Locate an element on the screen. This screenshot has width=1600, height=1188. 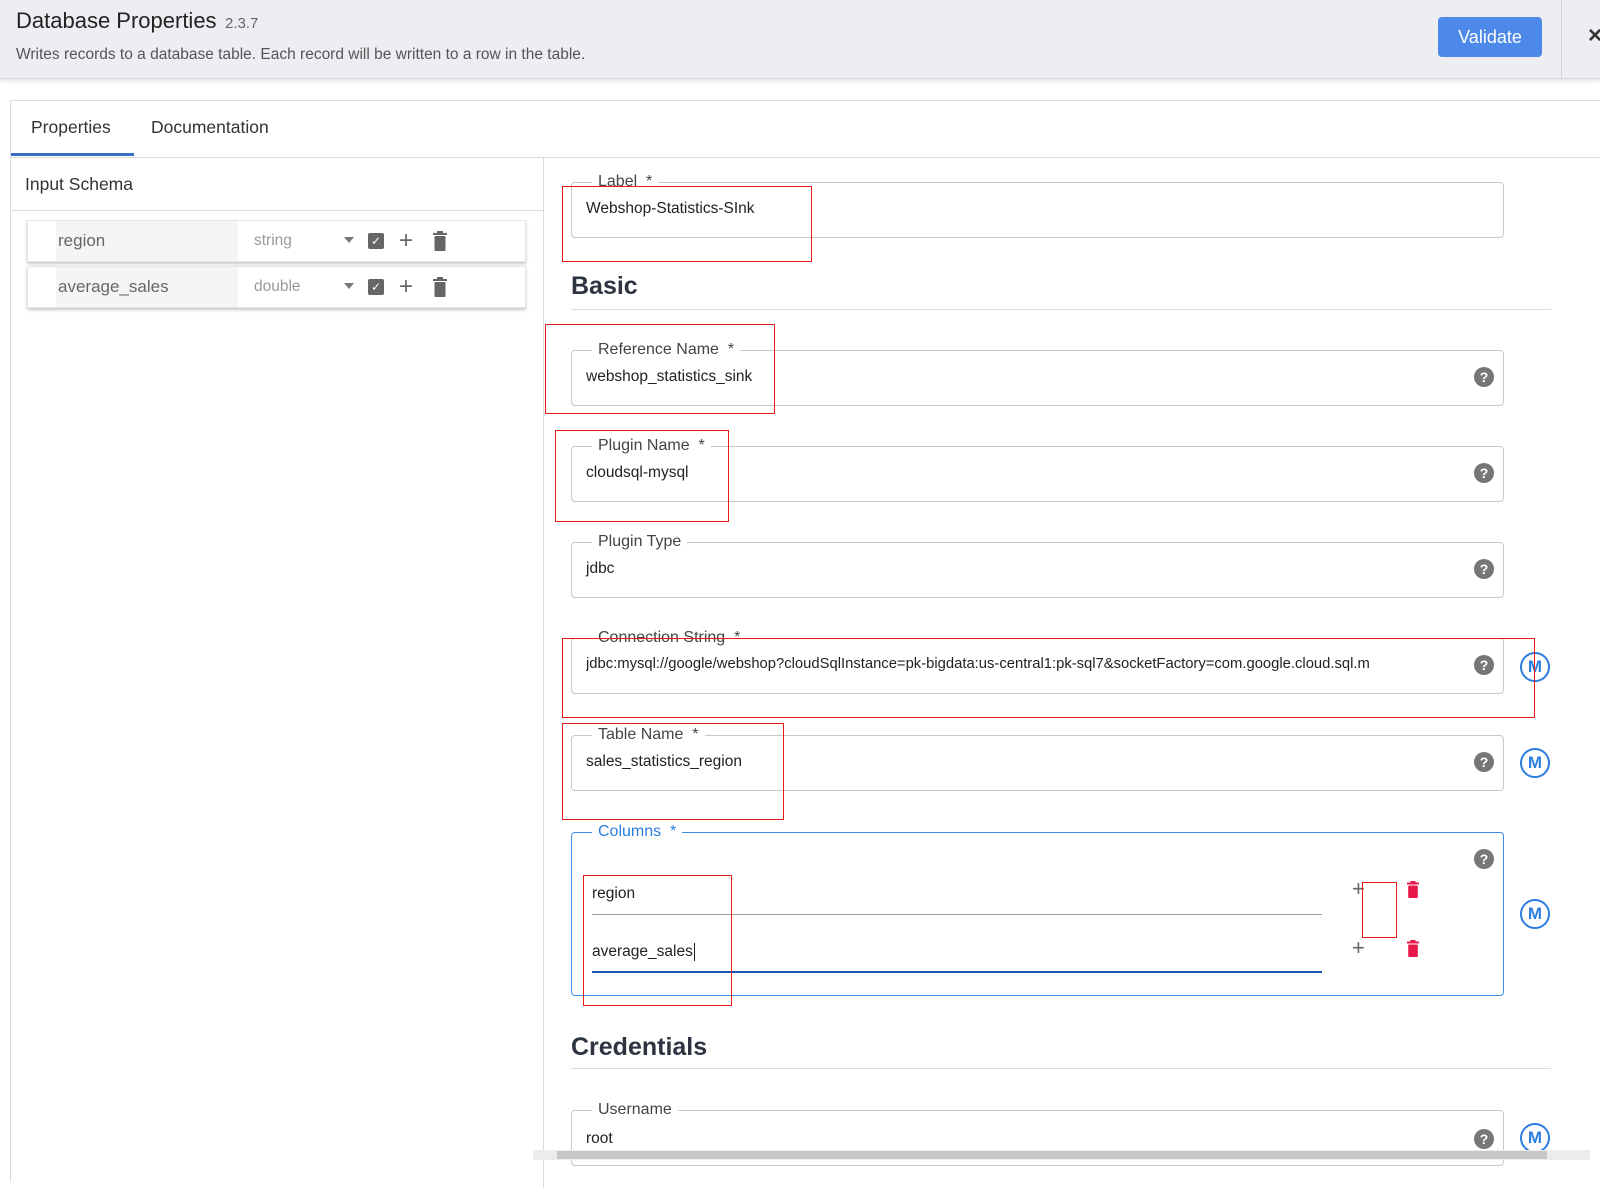
field-label: Plugin Name * is located at coordinates (651, 446).